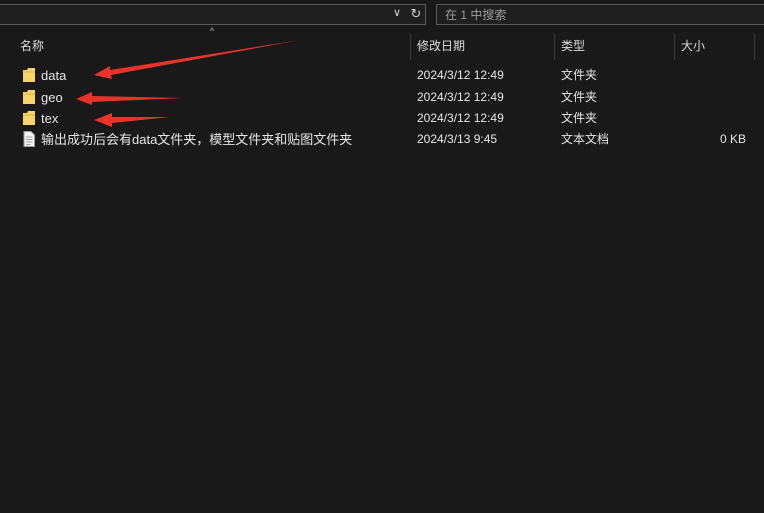  What do you see at coordinates (397, 13) in the screenshot?
I see `chevron-down-icon: ∨` at bounding box center [397, 13].